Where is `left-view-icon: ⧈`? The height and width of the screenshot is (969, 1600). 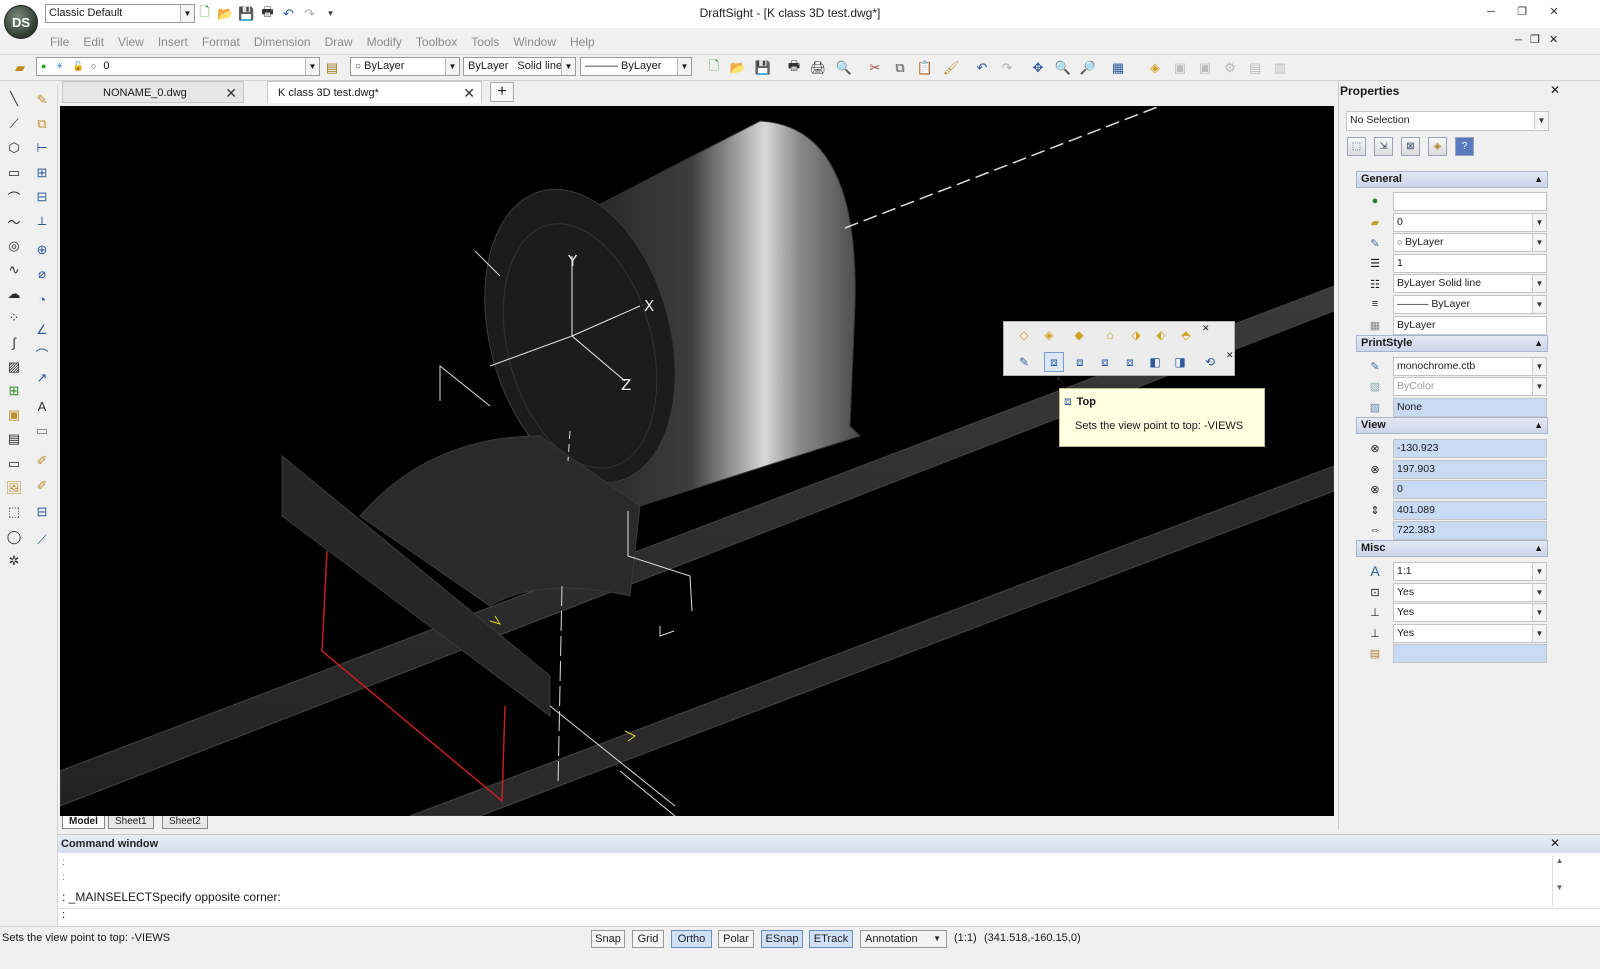
left-view-icon: ⧈ is located at coordinates (1105, 362).